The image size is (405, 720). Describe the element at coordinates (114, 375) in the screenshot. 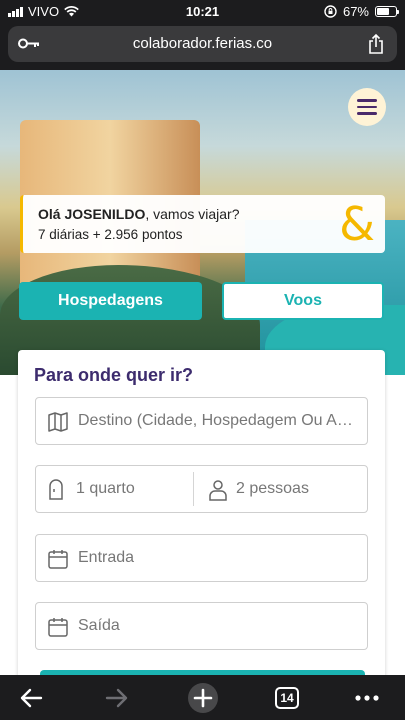

I see `form-title: Para onde quer ir?` at that location.